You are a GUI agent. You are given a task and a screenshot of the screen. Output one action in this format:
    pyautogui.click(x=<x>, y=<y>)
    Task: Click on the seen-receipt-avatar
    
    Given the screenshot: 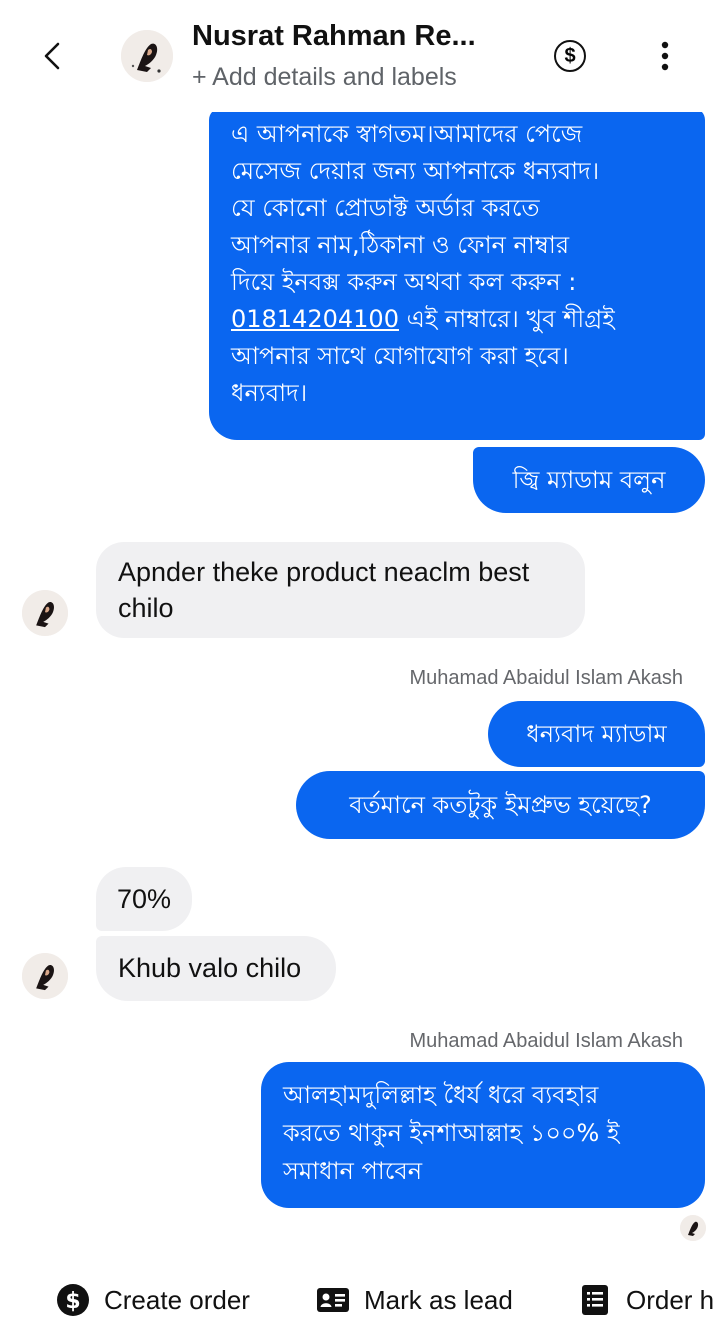 What is the action you would take?
    pyautogui.click(x=693, y=1228)
    